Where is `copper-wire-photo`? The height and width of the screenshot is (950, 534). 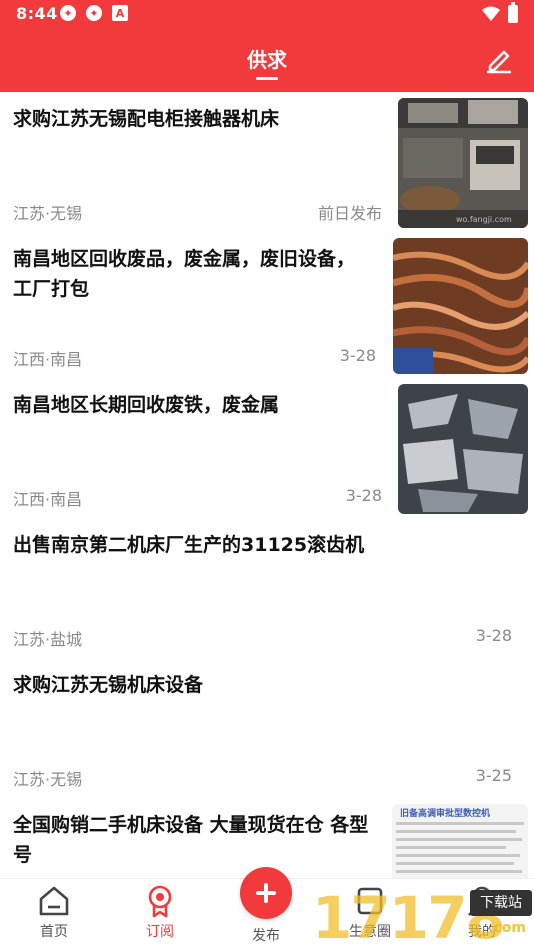 copper-wire-photo is located at coordinates (460, 306).